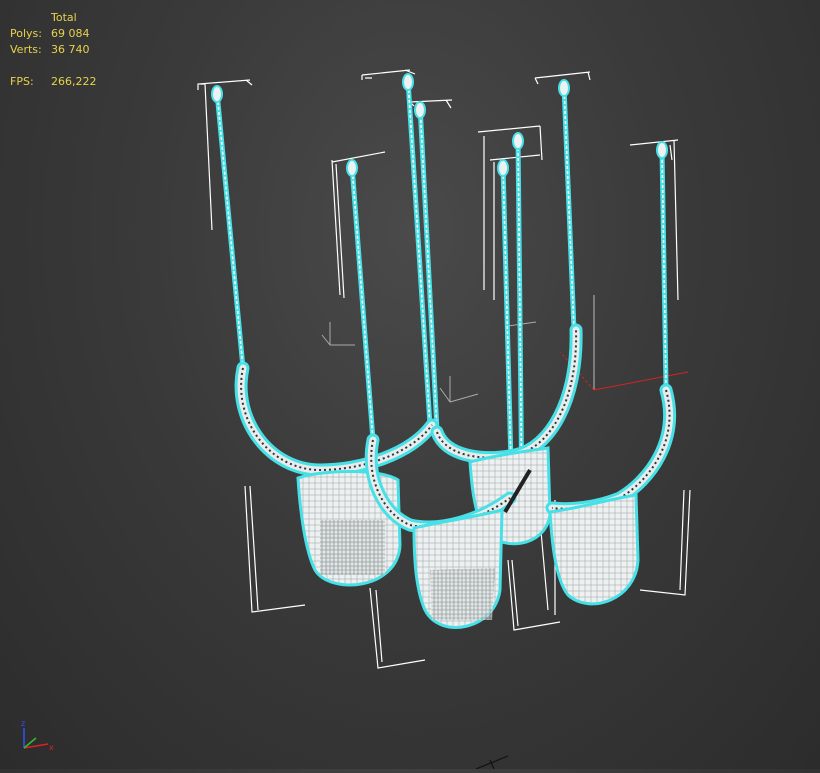  What do you see at coordinates (26, 49) in the screenshot?
I see `verts-label: Verts:` at bounding box center [26, 49].